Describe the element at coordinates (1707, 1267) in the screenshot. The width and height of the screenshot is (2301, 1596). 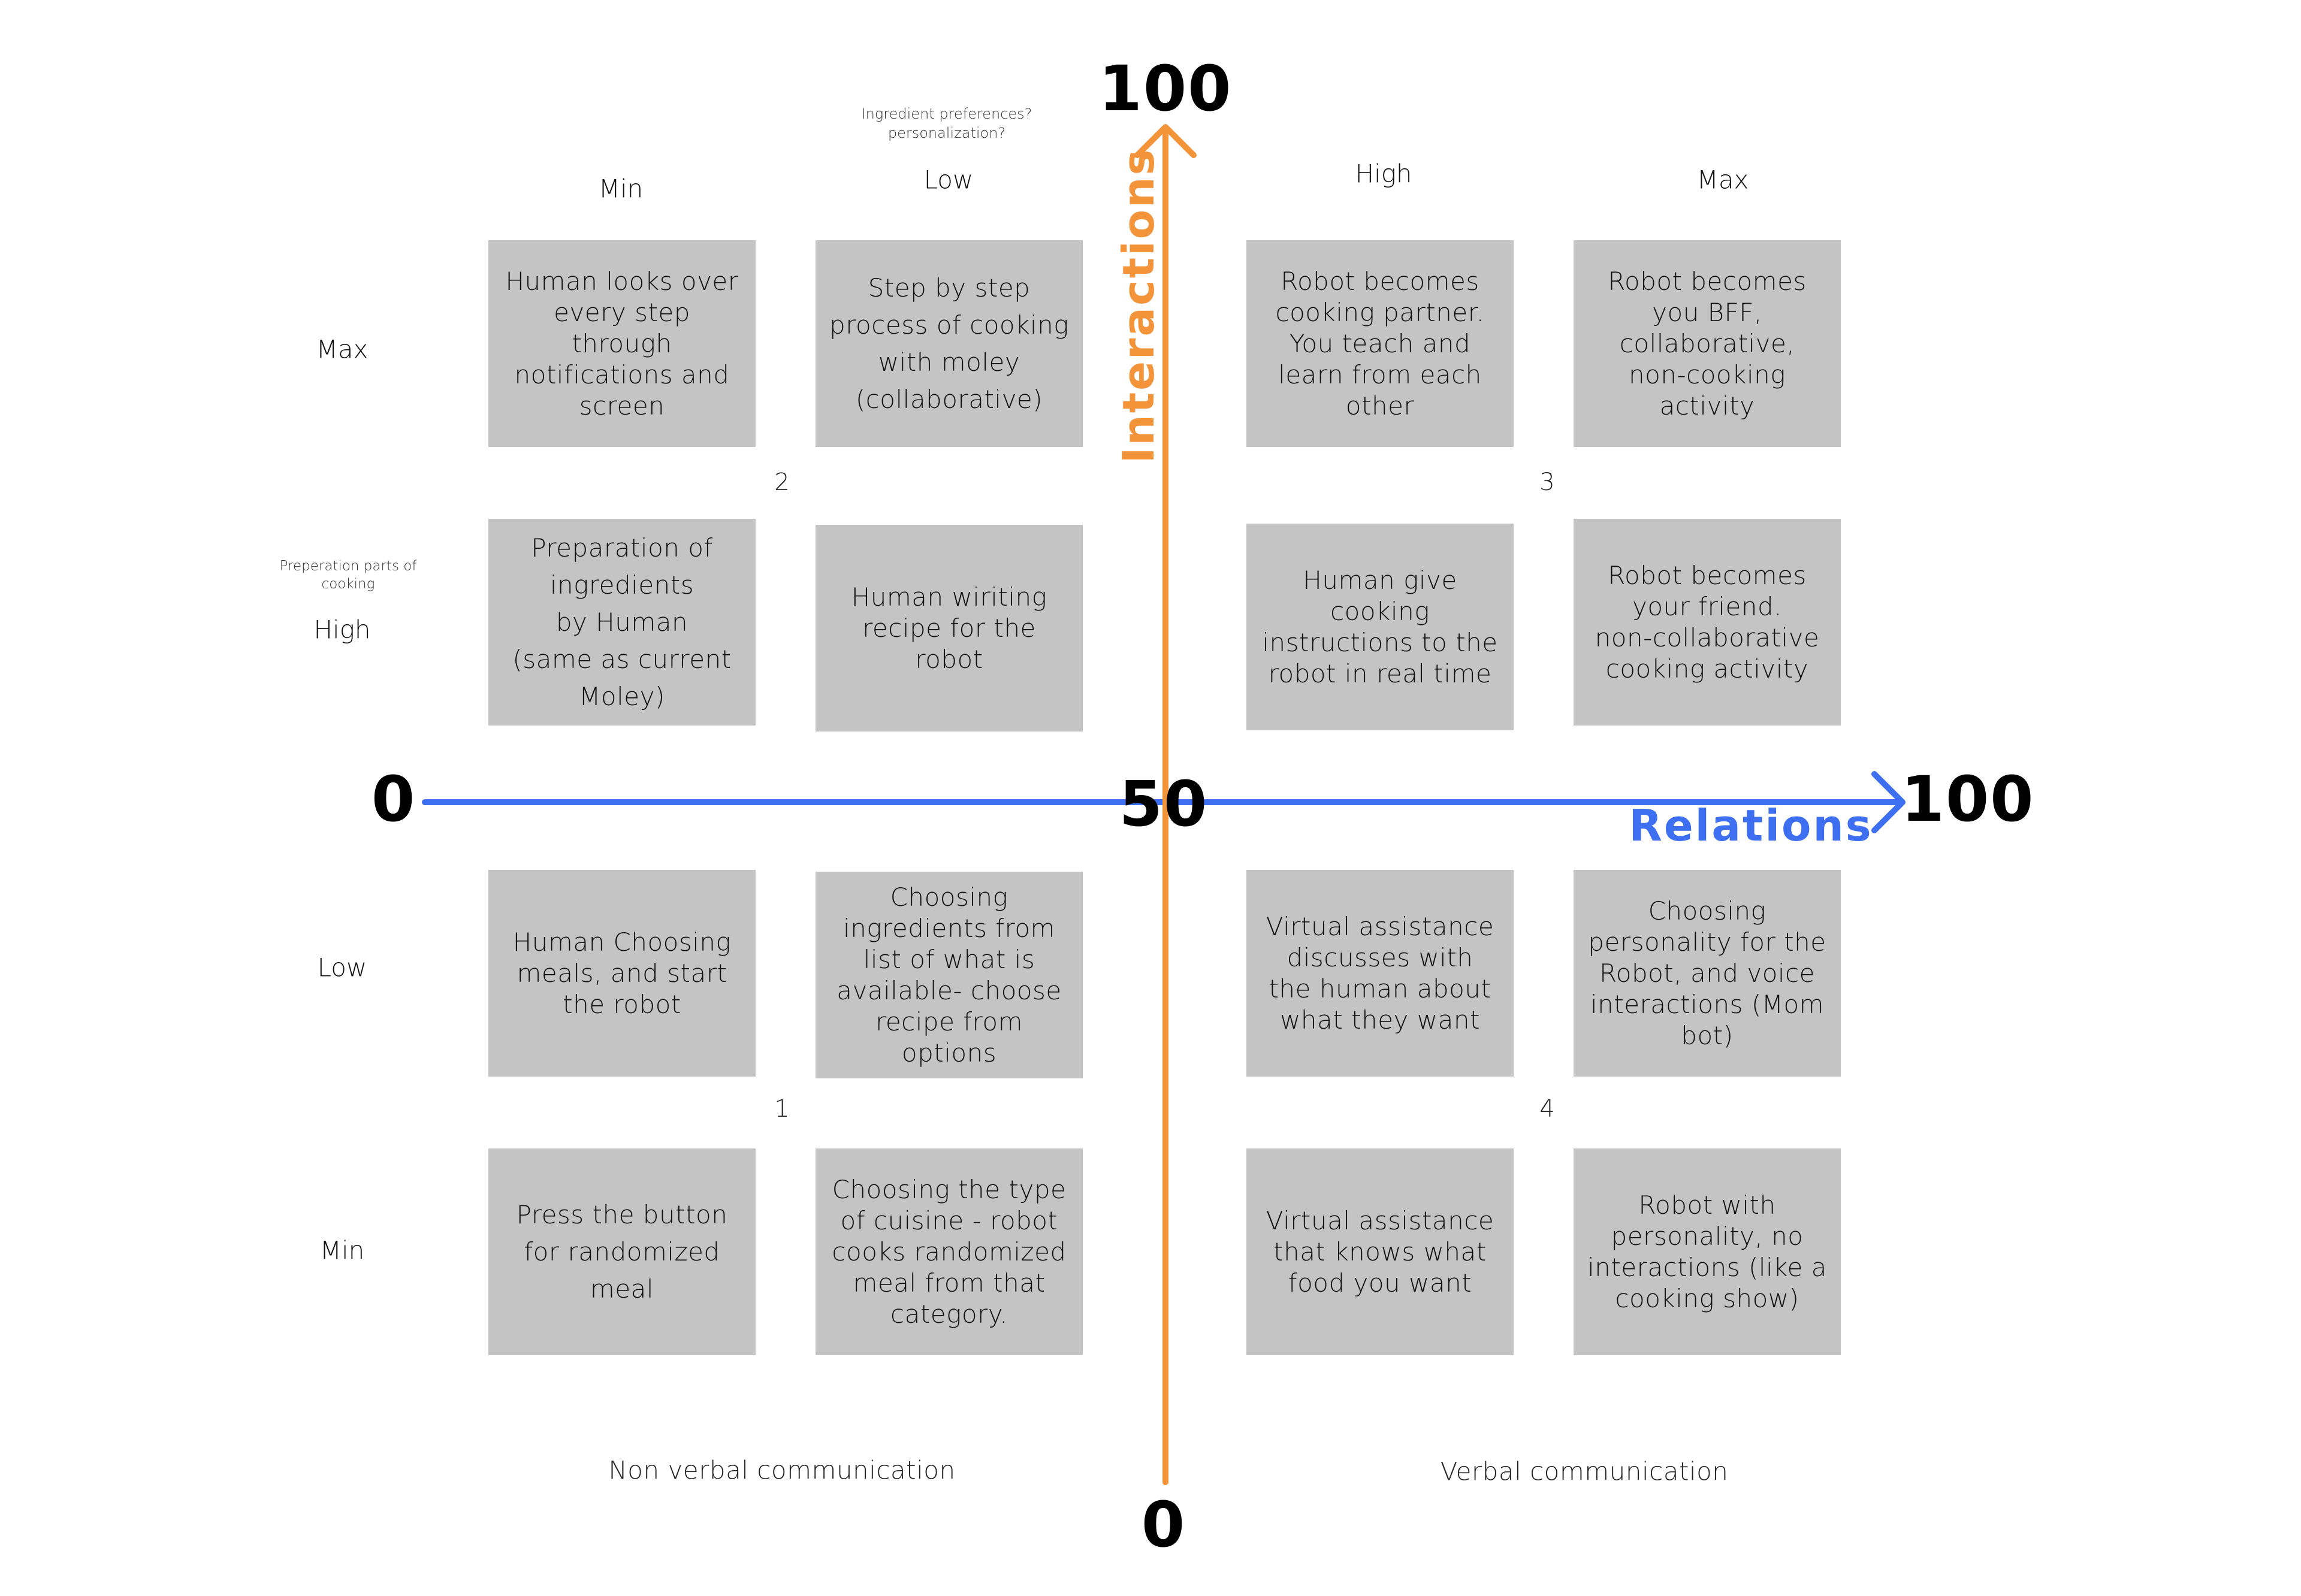
I see `card-text-line: interactions (like a` at that location.